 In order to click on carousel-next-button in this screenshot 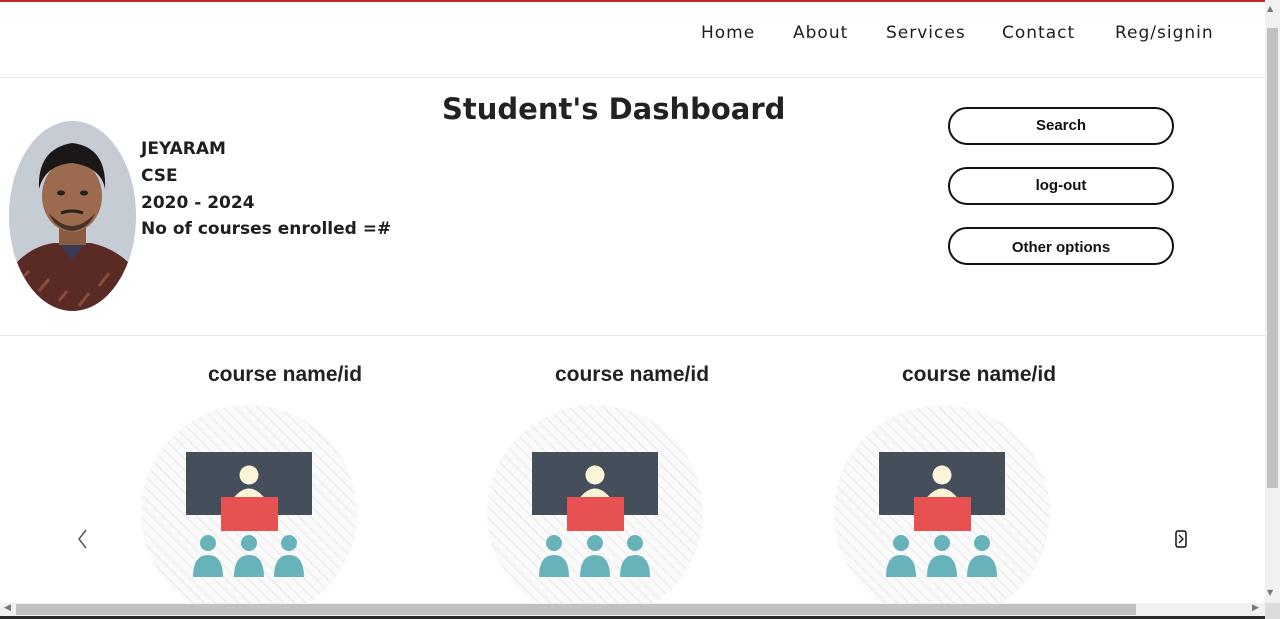, I will do `click(1181, 539)`.